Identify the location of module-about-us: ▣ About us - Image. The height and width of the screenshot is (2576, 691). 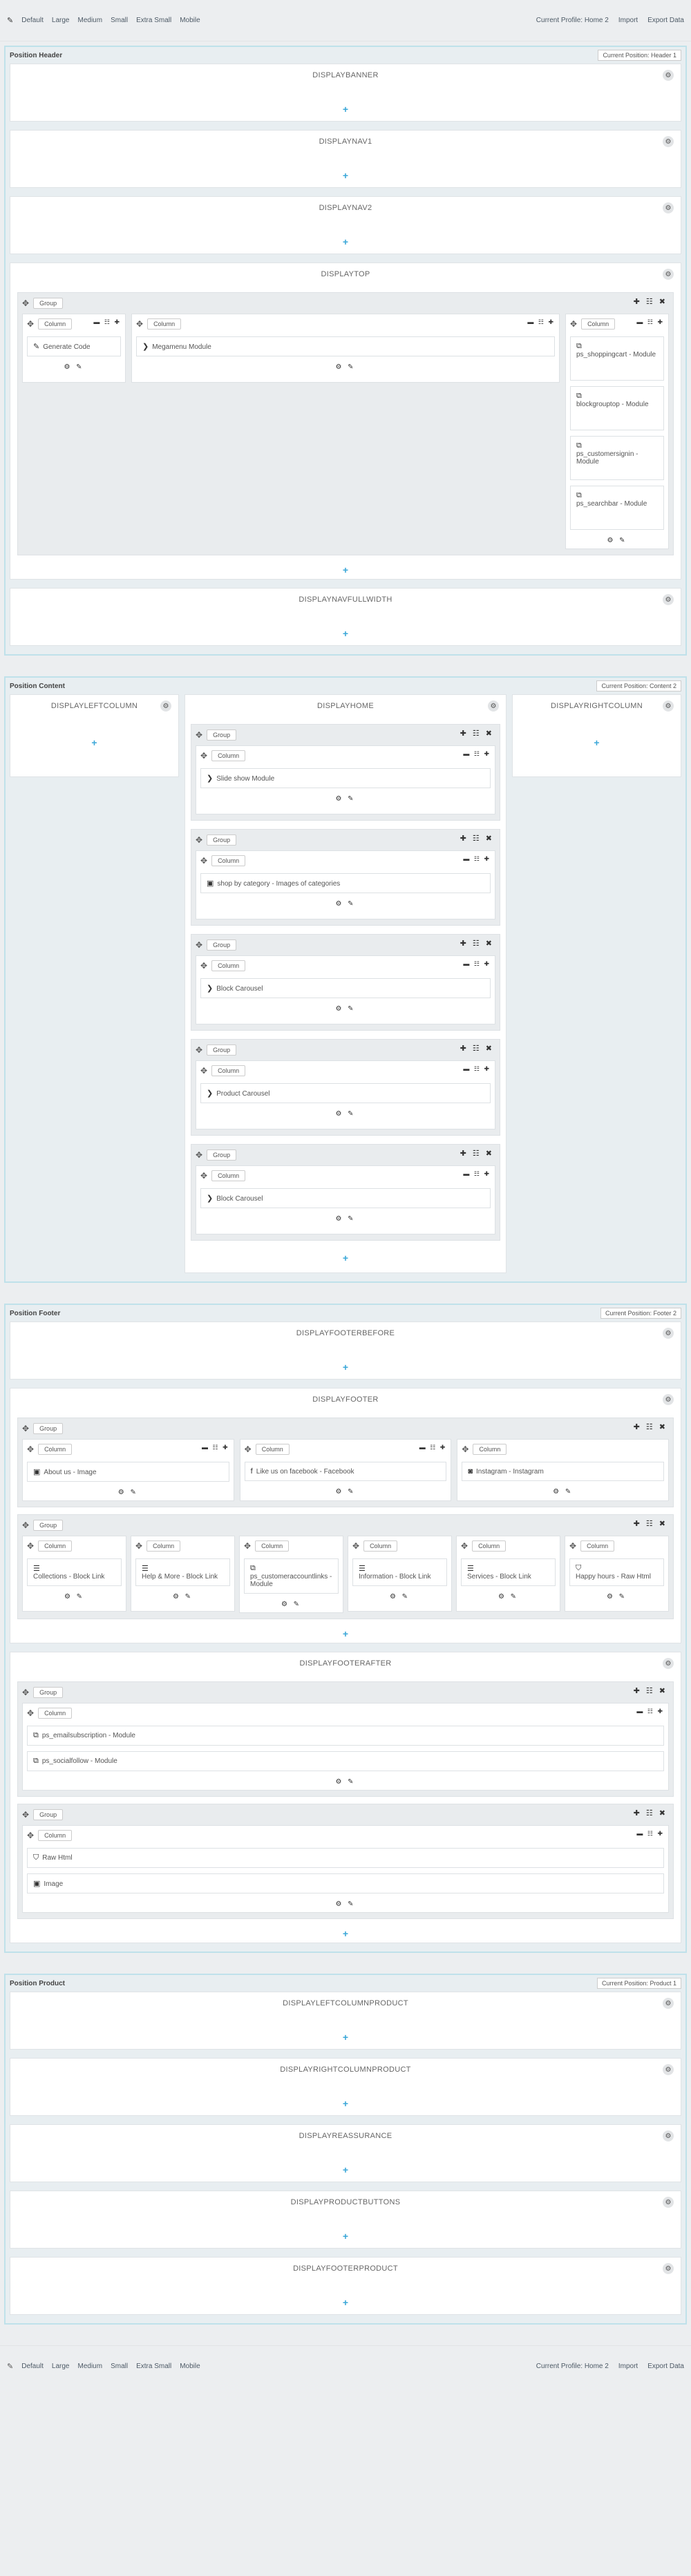
(128, 1472).